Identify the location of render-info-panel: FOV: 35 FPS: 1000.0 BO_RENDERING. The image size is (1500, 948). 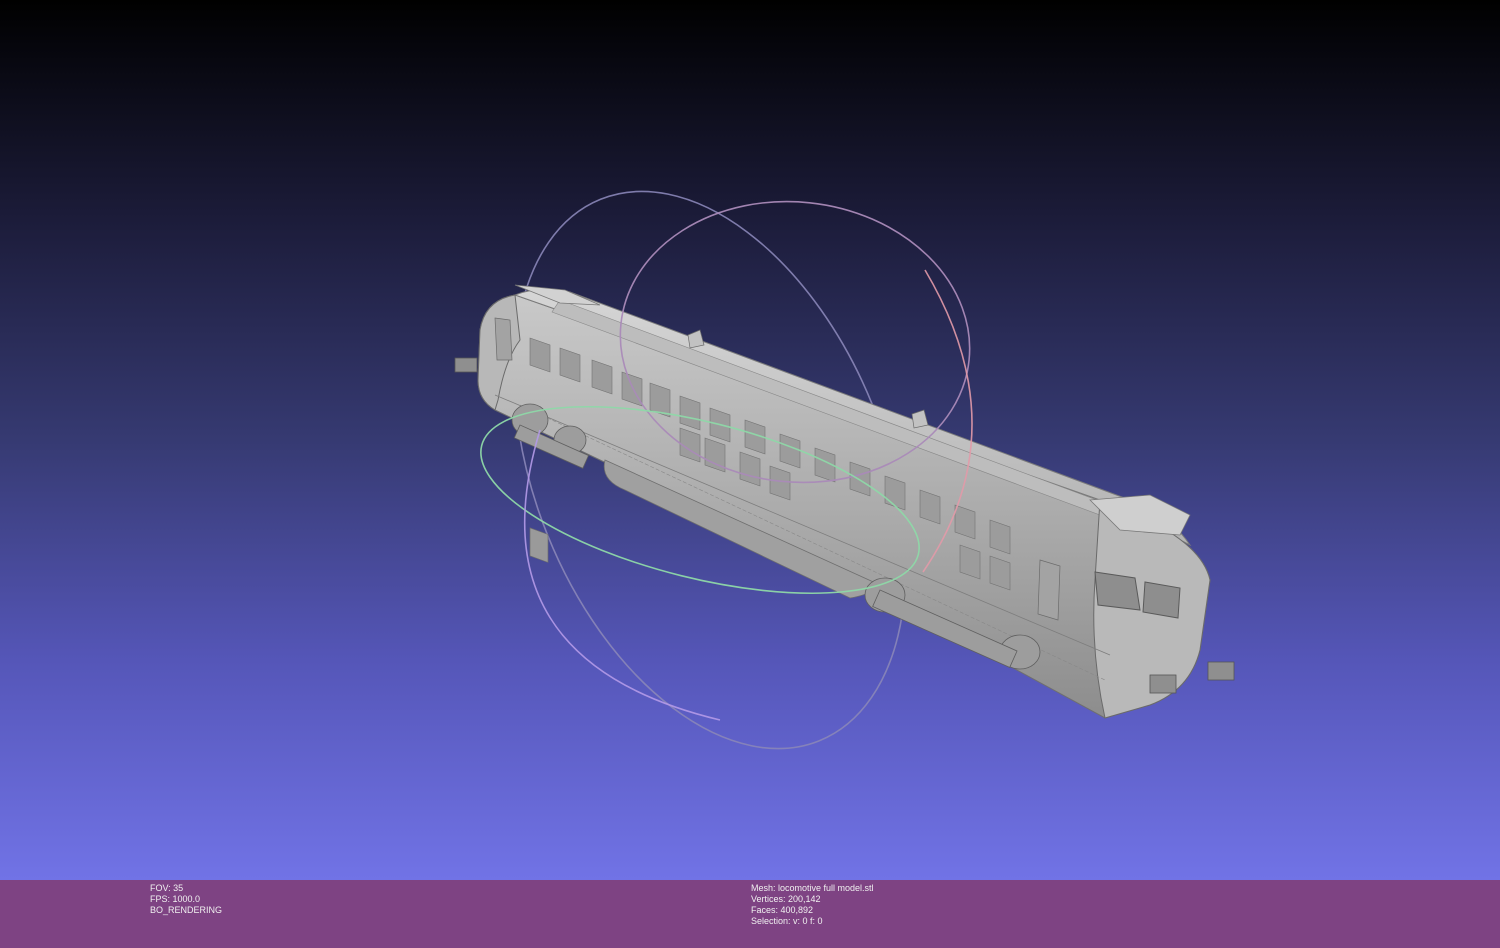
(186, 899).